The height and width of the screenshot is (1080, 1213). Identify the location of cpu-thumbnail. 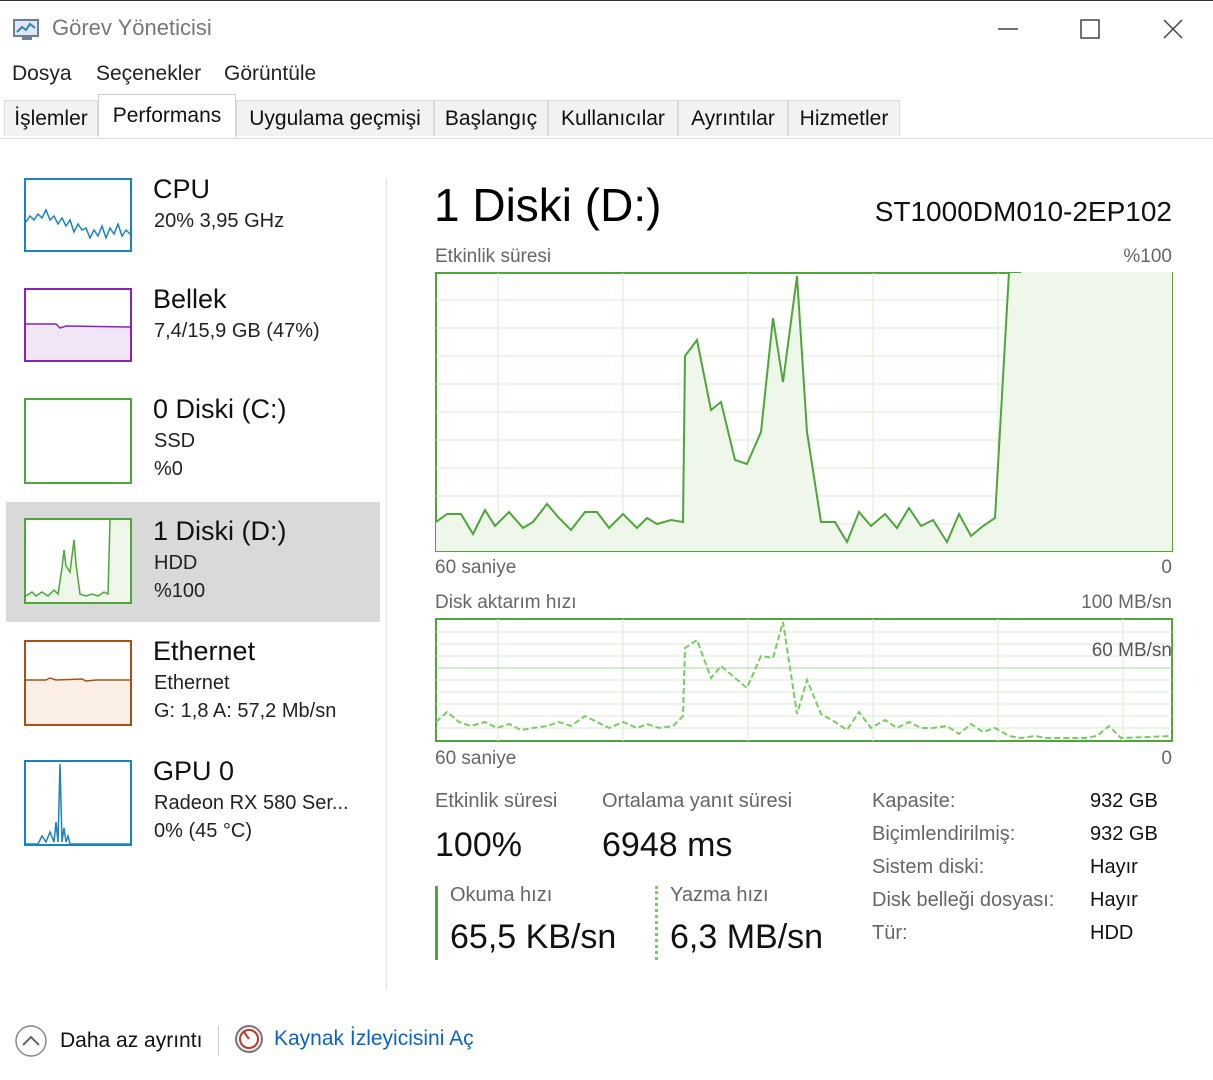
(78, 215).